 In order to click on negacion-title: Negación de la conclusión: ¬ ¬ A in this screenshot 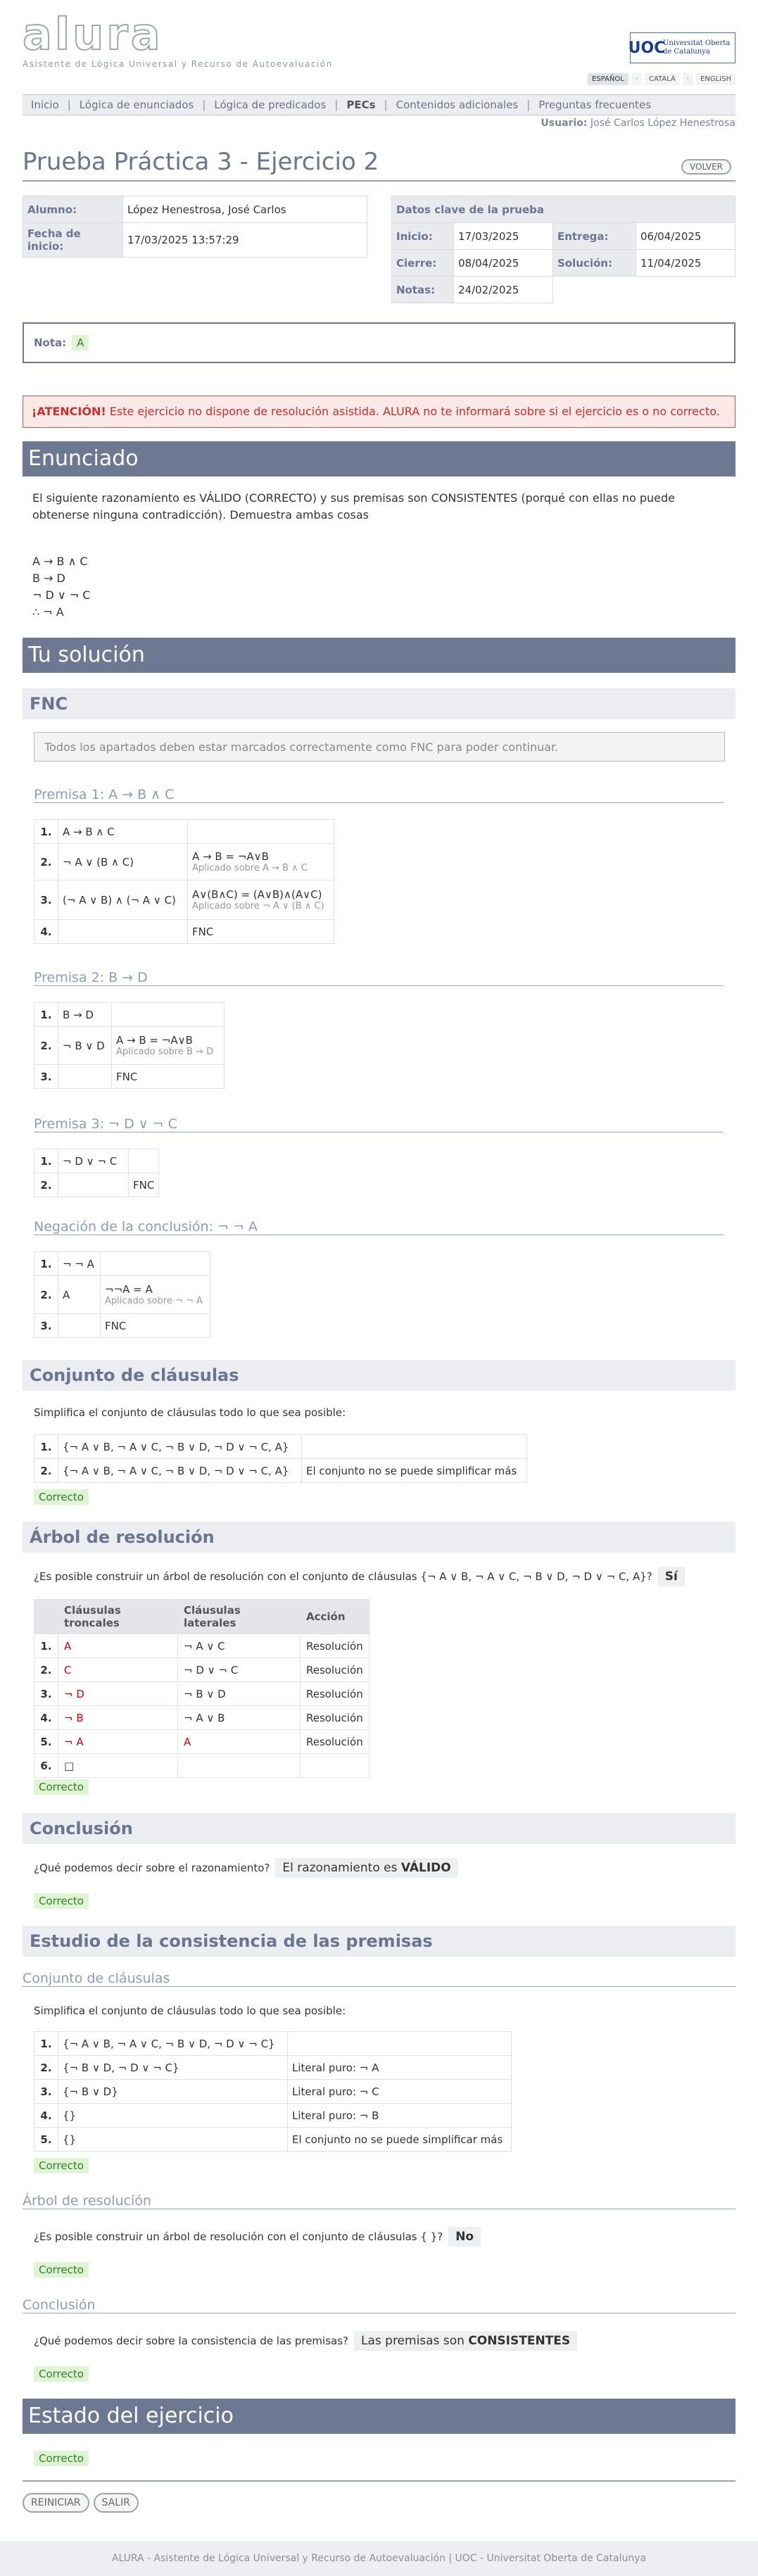, I will do `click(379, 1227)`.